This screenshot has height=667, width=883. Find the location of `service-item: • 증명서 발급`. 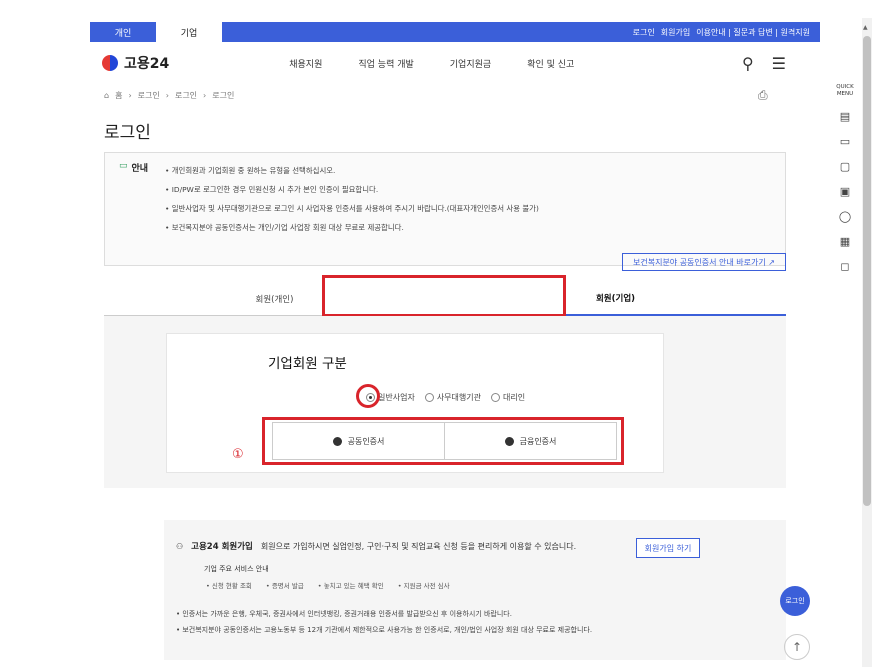

service-item: • 증명서 발급 is located at coordinates (284, 586).